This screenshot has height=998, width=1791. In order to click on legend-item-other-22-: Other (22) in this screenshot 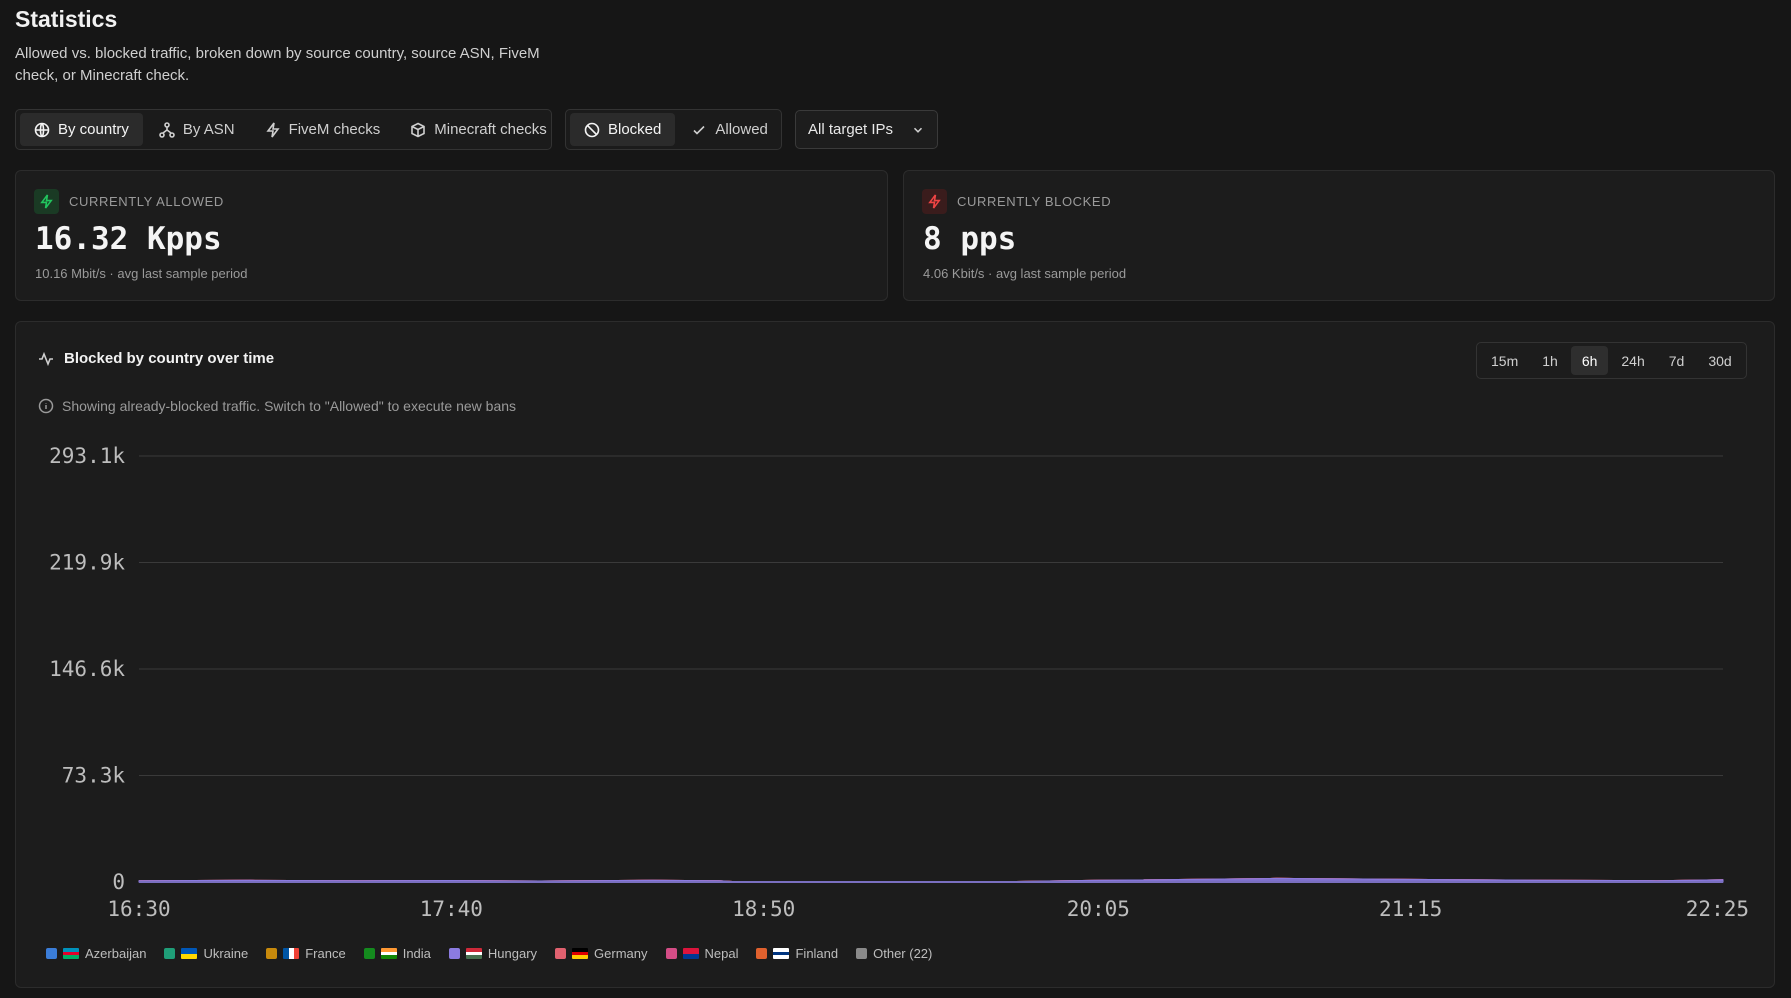, I will do `click(894, 953)`.